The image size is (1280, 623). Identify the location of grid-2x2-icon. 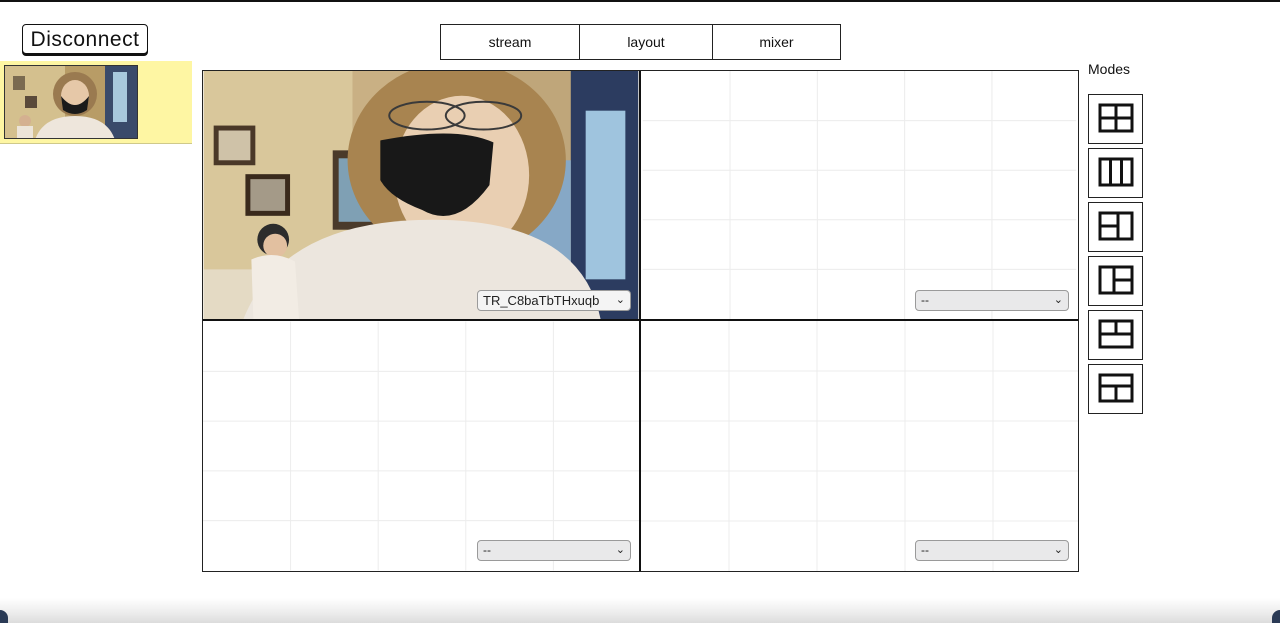
(1116, 118).